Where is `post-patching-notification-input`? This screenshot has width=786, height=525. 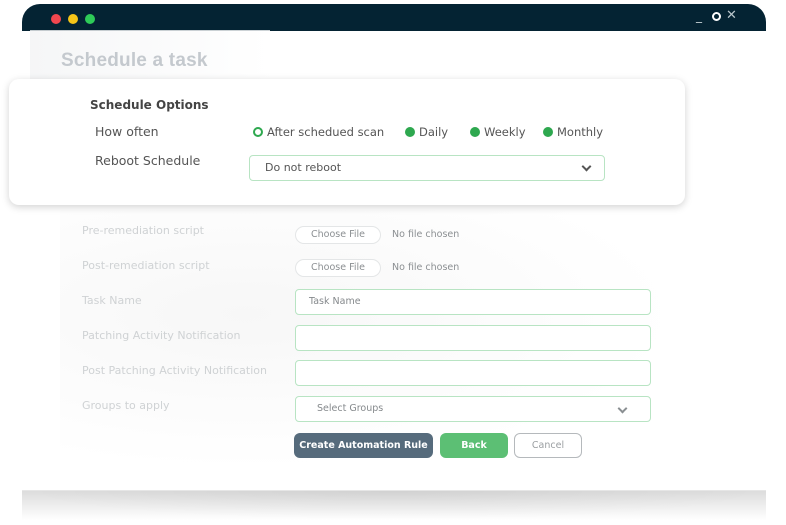 post-patching-notification-input is located at coordinates (473, 373).